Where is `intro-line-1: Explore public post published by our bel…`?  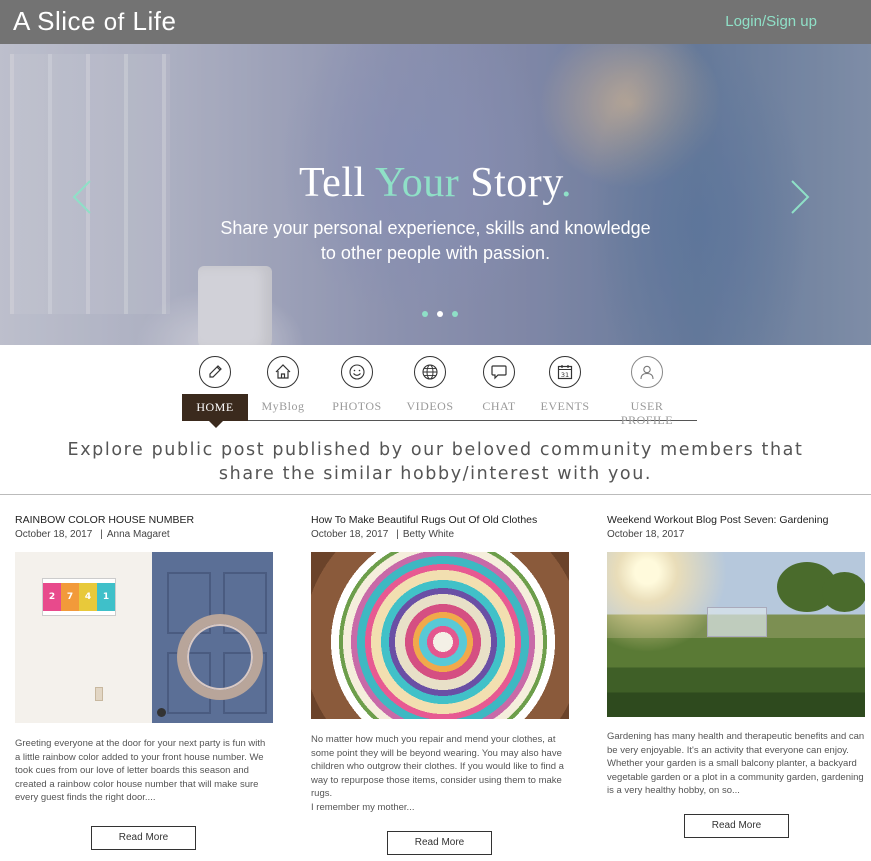 intro-line-1: Explore public post published by our bel… is located at coordinates (435, 450).